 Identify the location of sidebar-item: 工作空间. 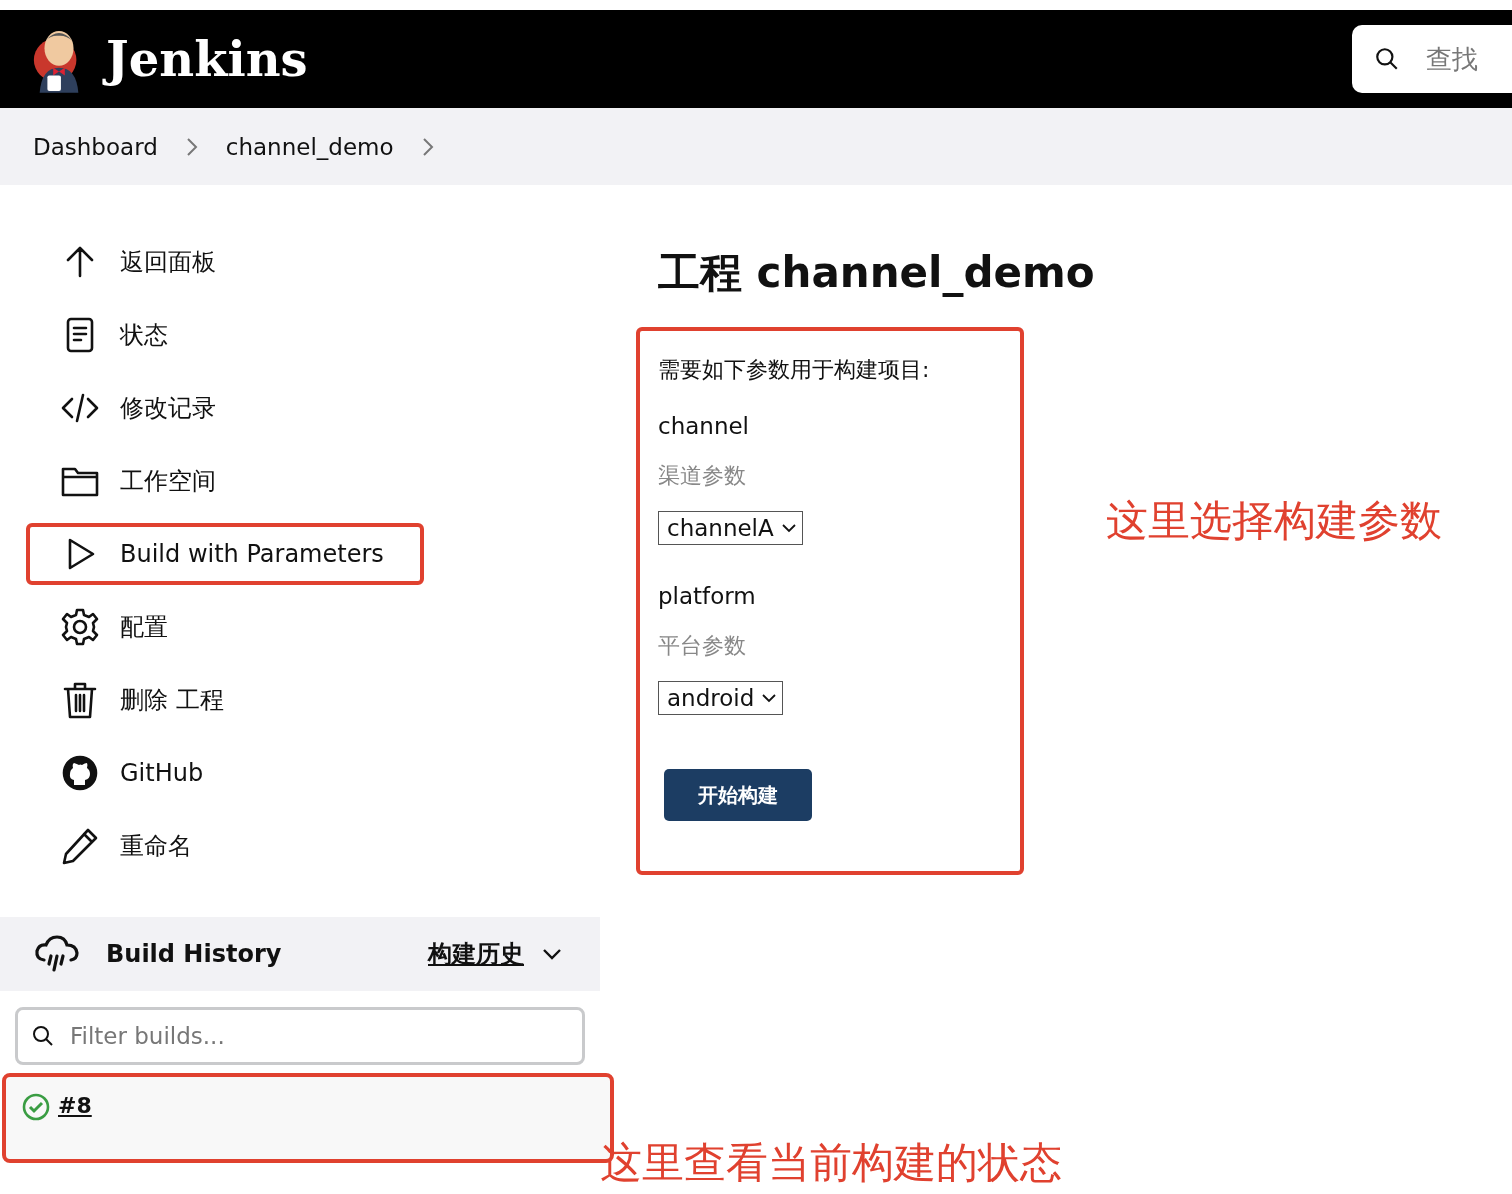
(225, 481).